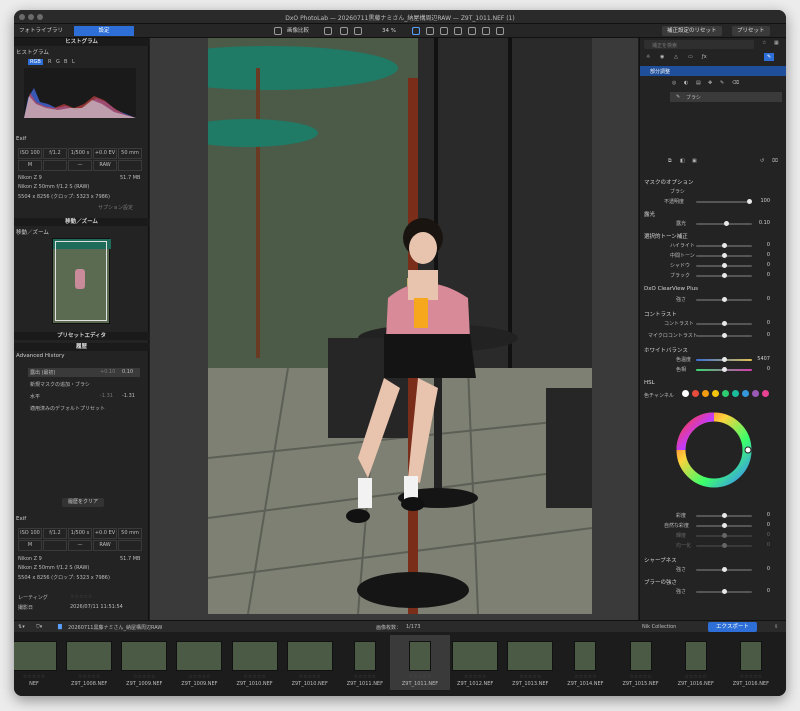 This screenshot has height=711, width=800. What do you see at coordinates (751, 31) in the screenshot?
I see `preset-button: プリセット` at bounding box center [751, 31].